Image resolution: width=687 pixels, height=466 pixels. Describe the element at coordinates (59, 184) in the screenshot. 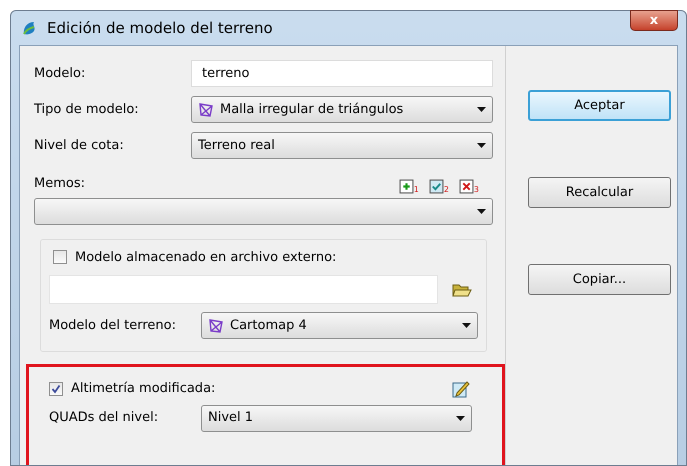

I see `memos-label: Memos:` at that location.